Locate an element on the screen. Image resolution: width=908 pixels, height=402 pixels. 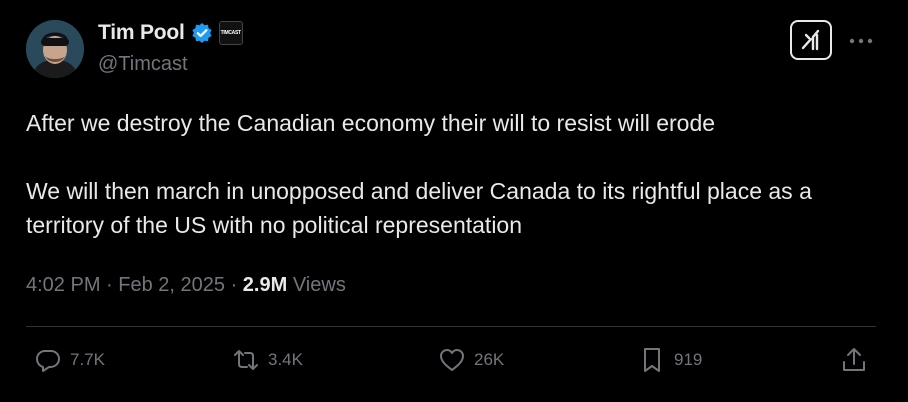
more-icon is located at coordinates (861, 41).